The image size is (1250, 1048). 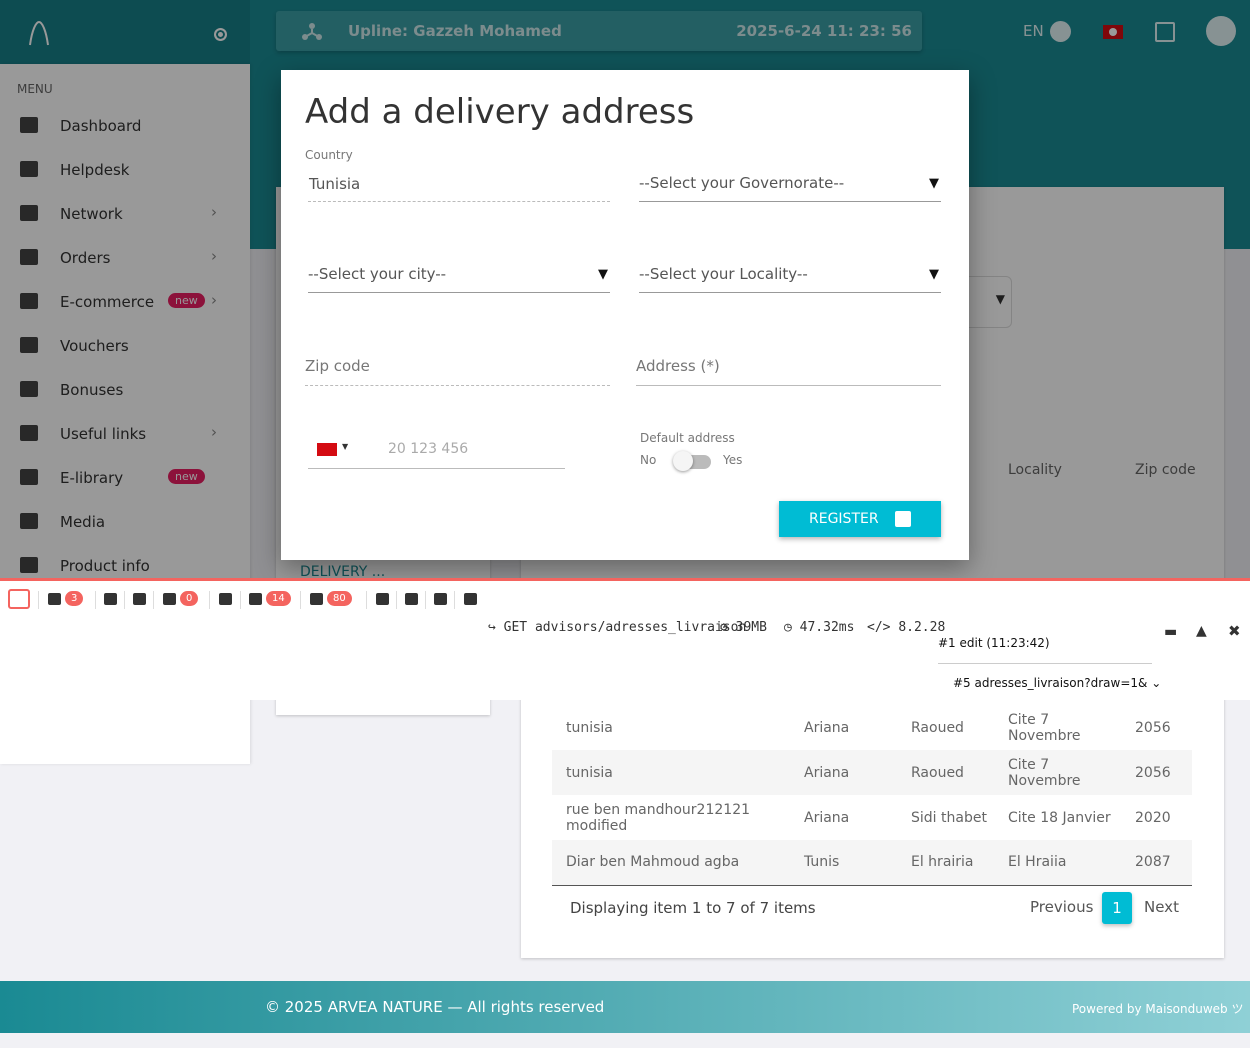 I want to click on powered-by-link: Powered by Maisonduweb ツ, so click(x=1157, y=1008).